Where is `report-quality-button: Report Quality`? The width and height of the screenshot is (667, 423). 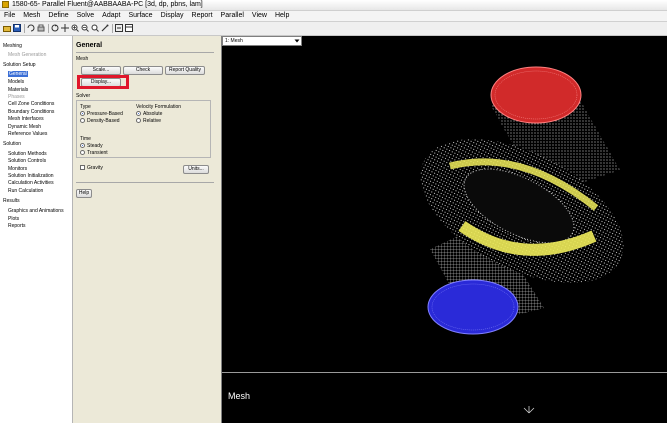 report-quality-button: Report Quality is located at coordinates (185, 70).